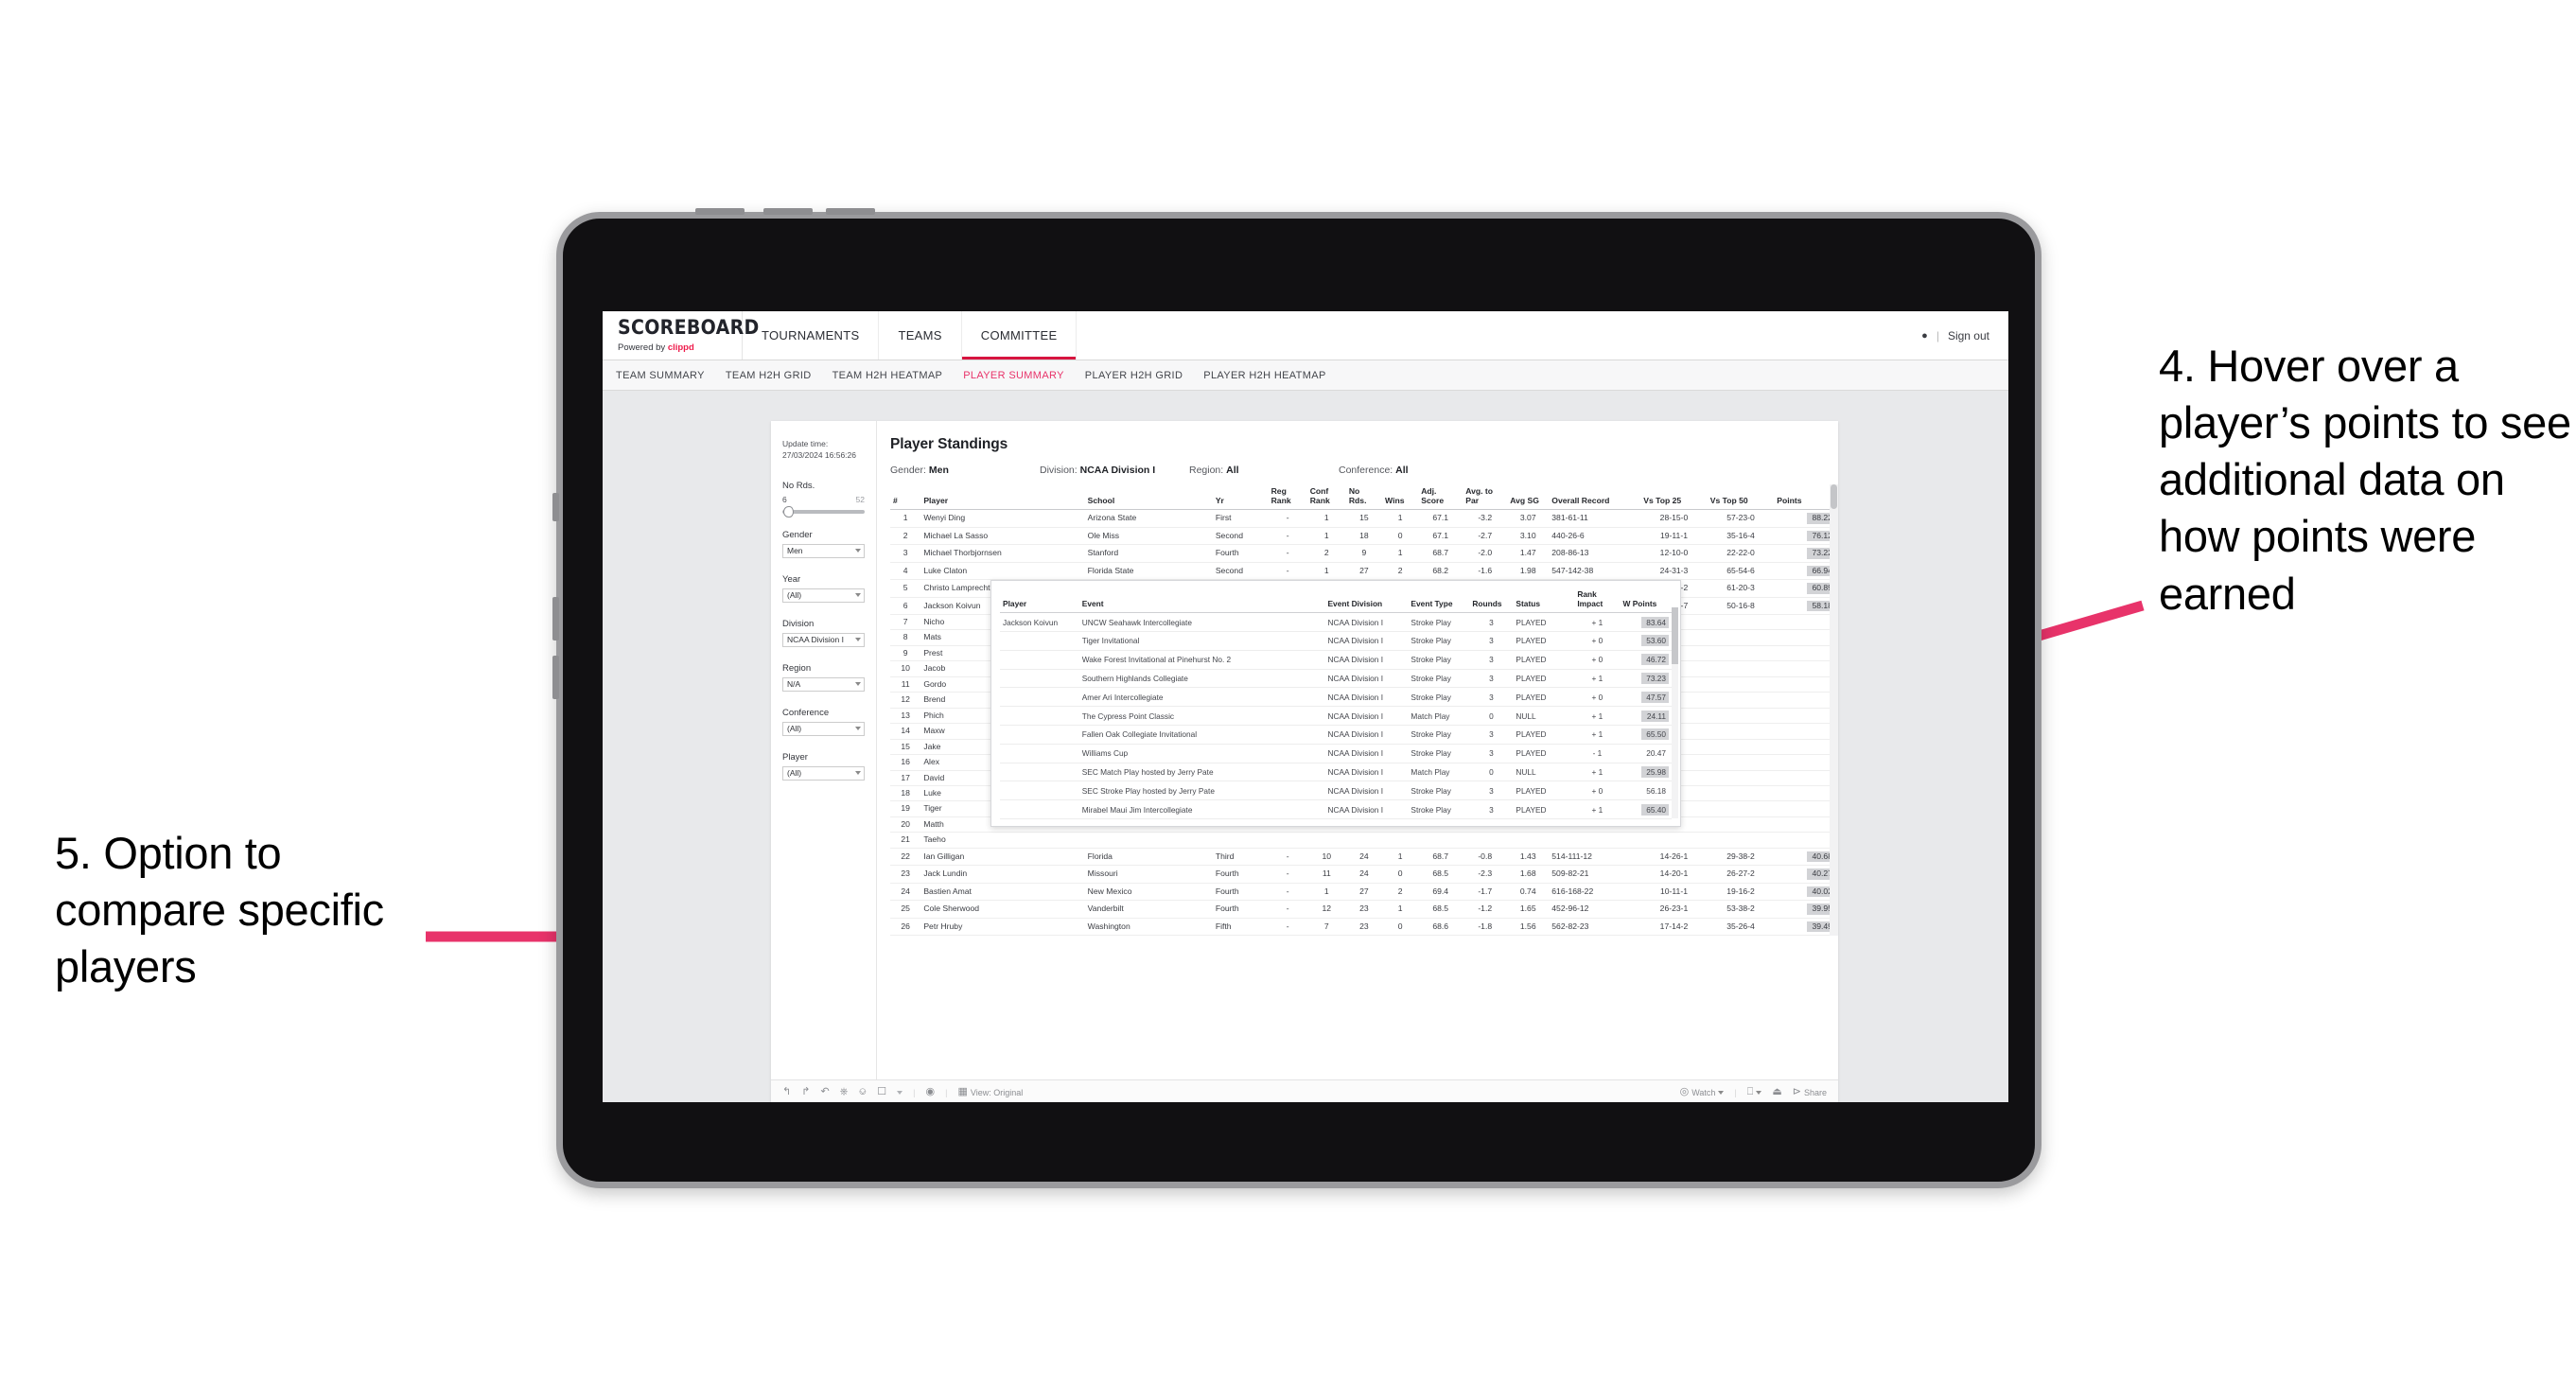 This screenshot has height=1386, width=2576. I want to click on share-button: ⊳ Share, so click(1810, 1092).